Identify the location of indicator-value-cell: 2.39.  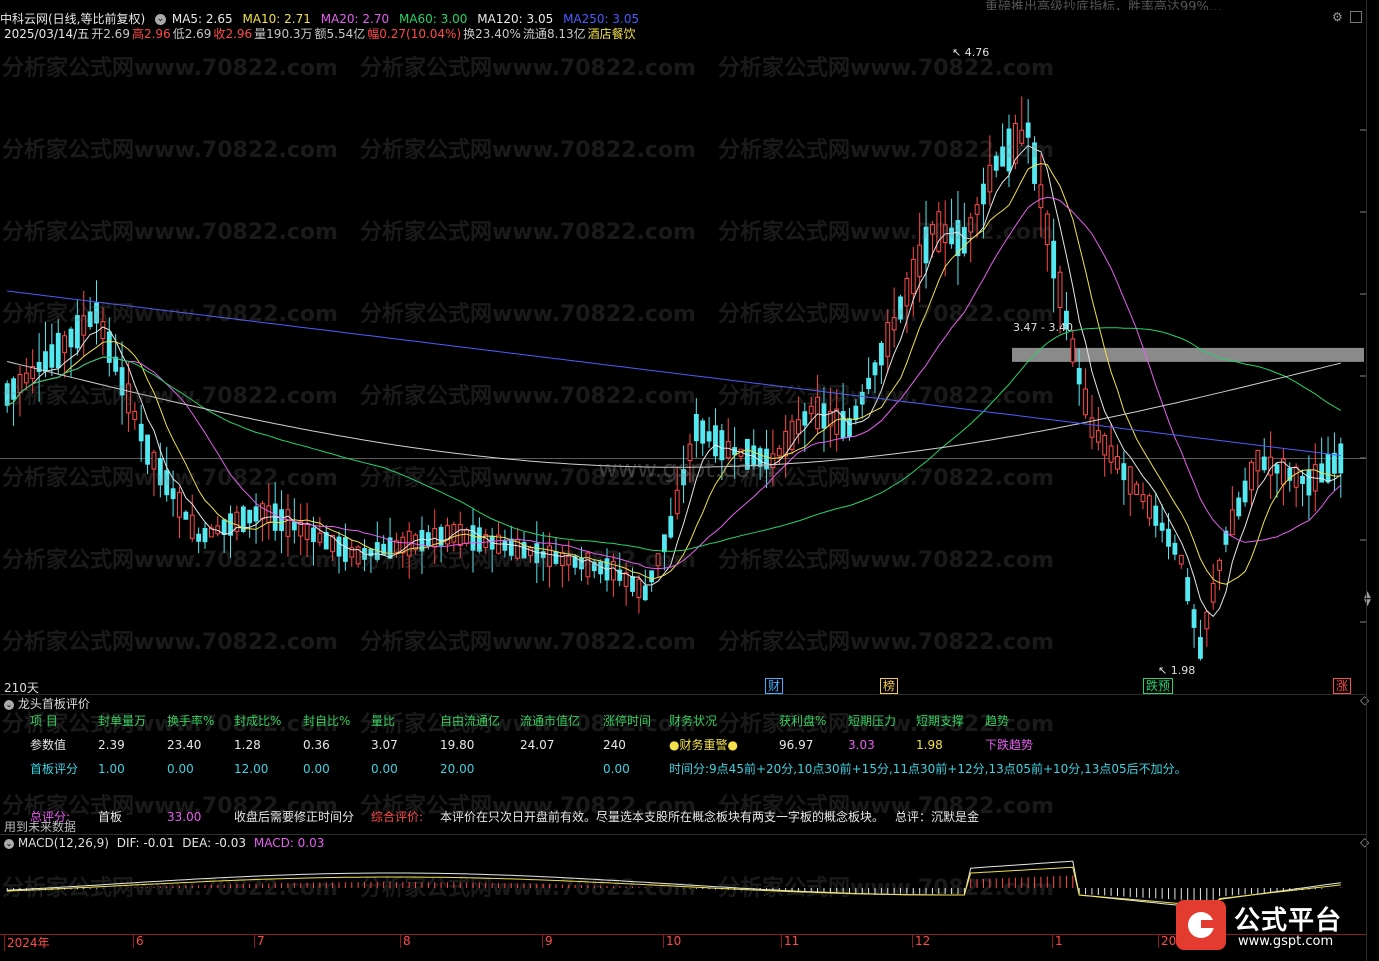
(111, 745).